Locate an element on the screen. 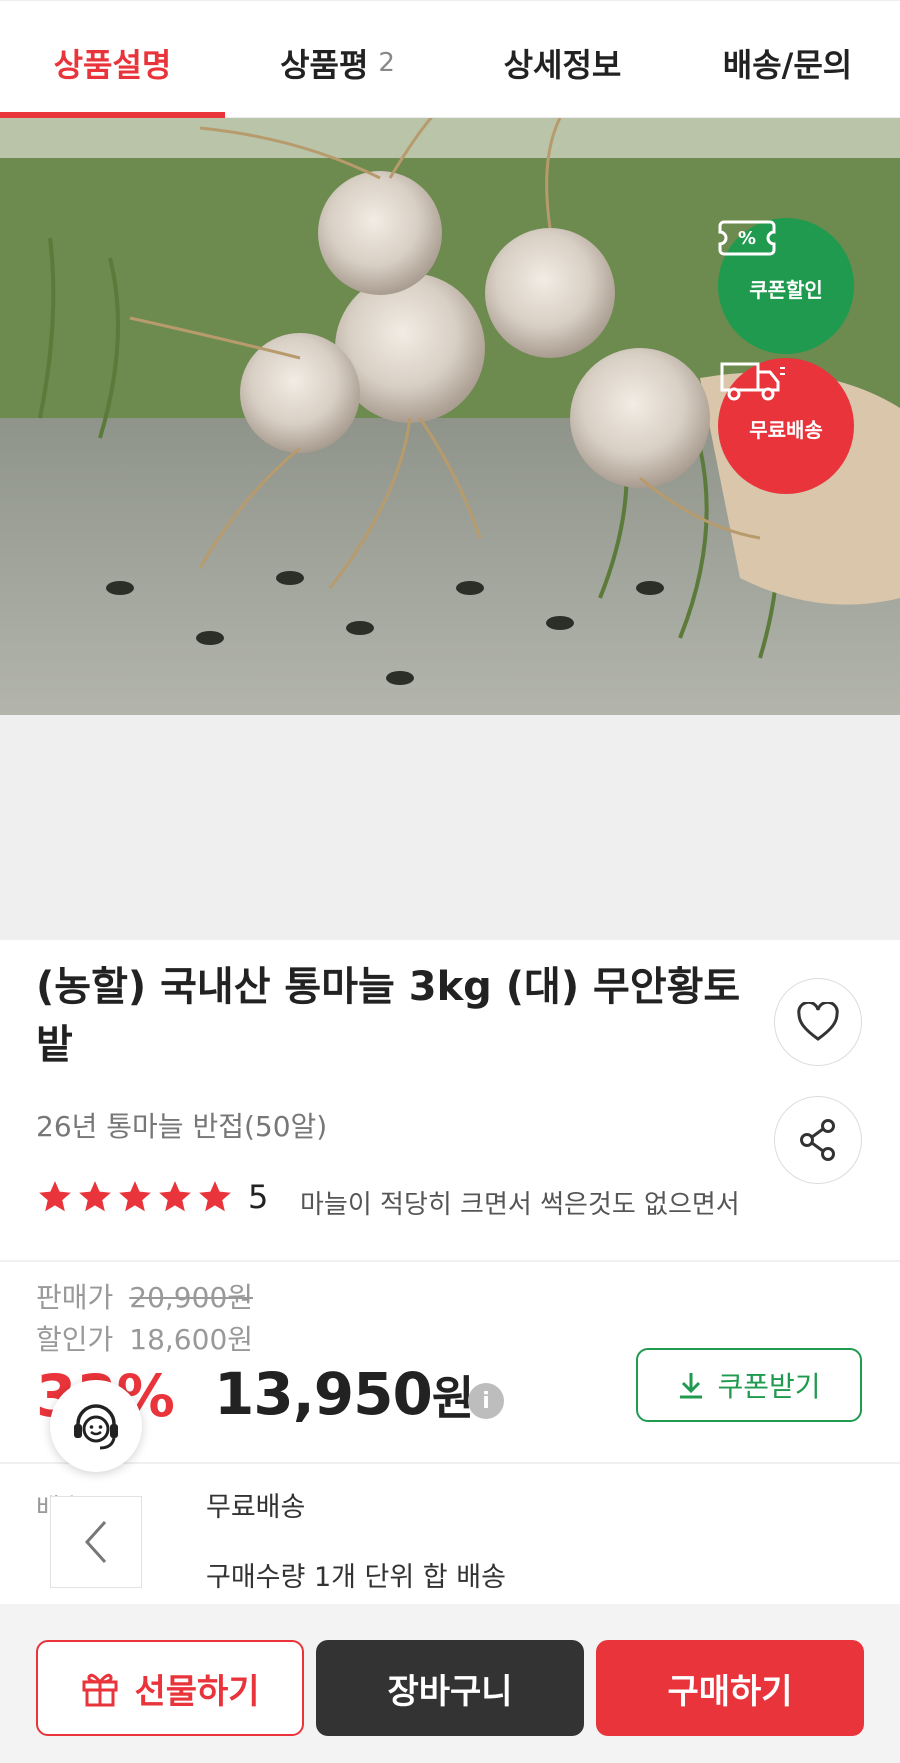 The width and height of the screenshot is (900, 1763). image-placeholder-band is located at coordinates (450, 827).